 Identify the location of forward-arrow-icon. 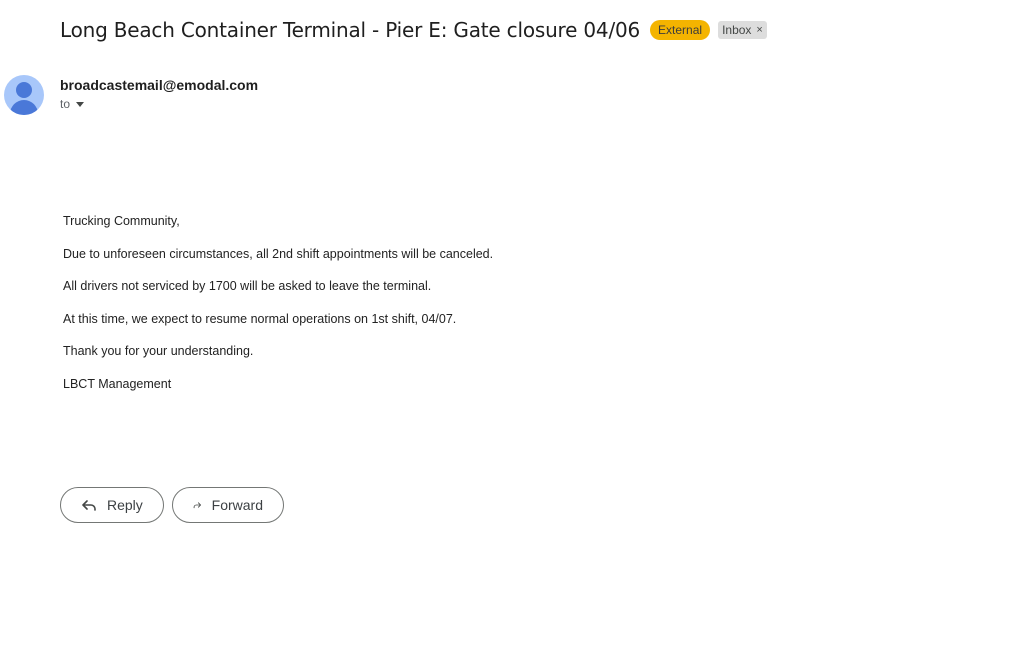
(197, 505).